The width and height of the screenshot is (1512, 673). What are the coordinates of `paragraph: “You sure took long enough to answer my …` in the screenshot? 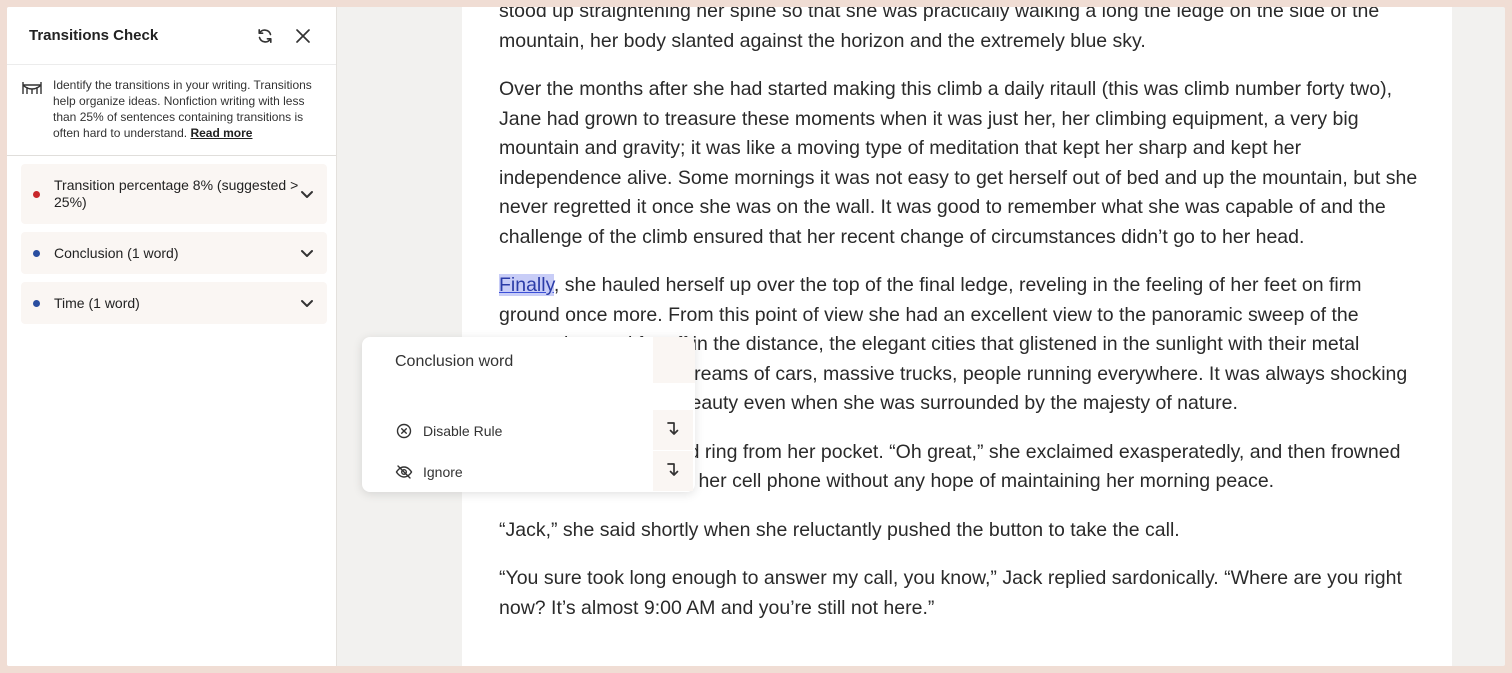 It's located at (950, 593).